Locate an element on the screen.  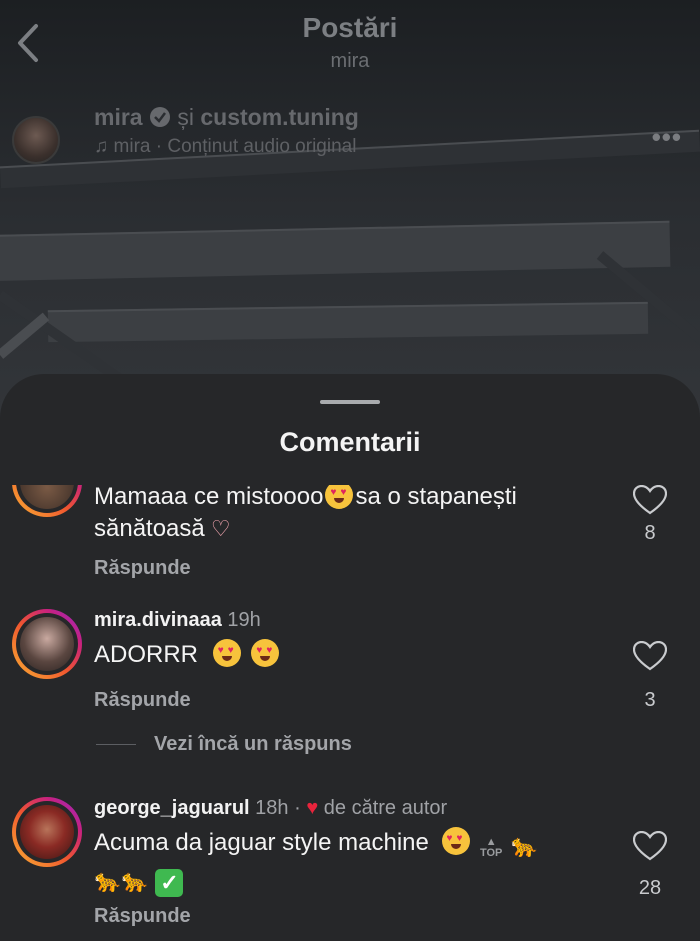
comment-time: 18h is located at coordinates (272, 808).